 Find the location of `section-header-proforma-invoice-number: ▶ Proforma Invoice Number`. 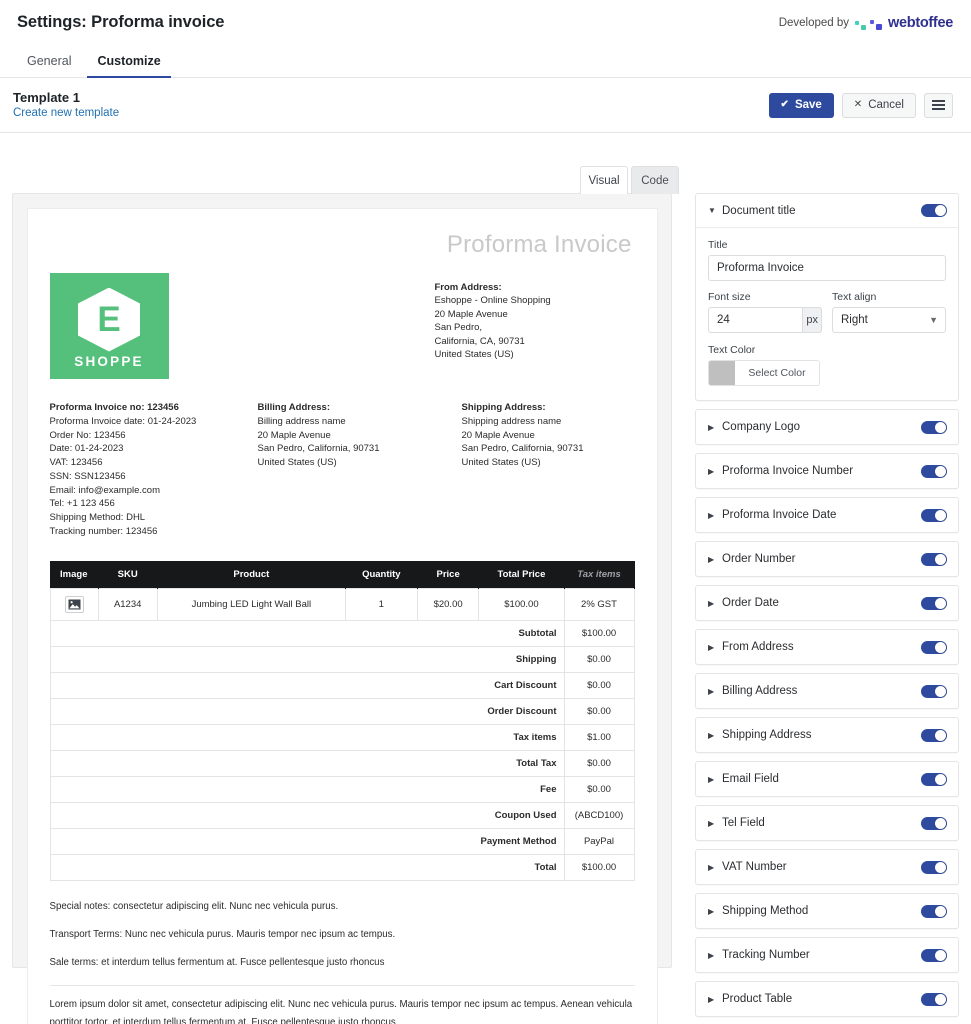

section-header-proforma-invoice-number: ▶ Proforma Invoice Number is located at coordinates (827, 471).